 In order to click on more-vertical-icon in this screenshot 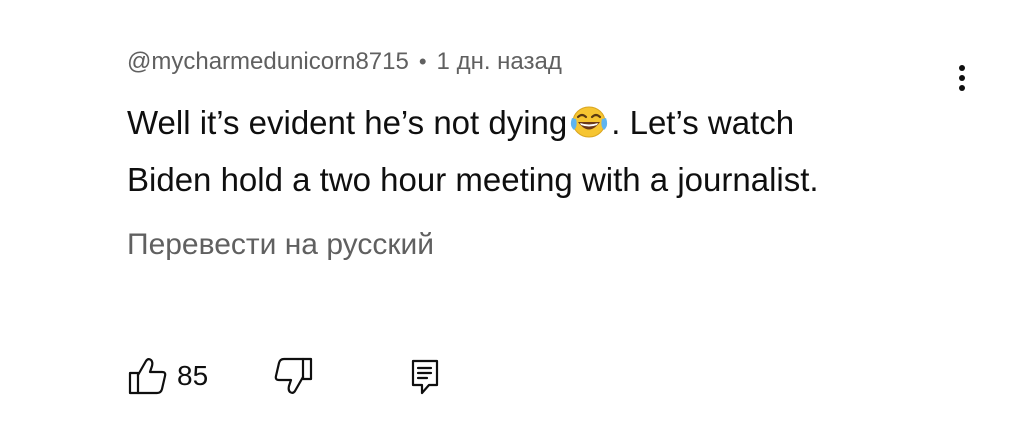, I will do `click(962, 80)`.